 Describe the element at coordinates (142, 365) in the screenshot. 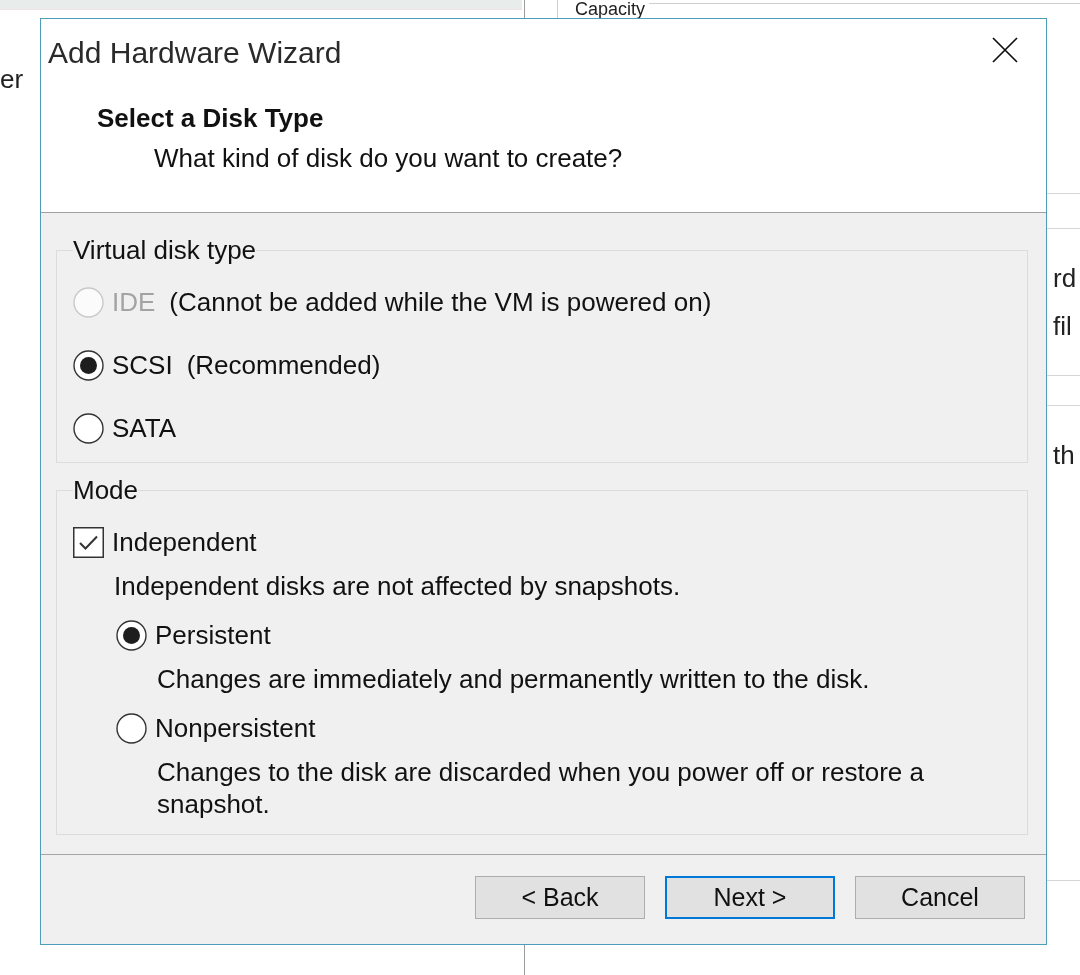

I see `radio-label: SCSI` at that location.